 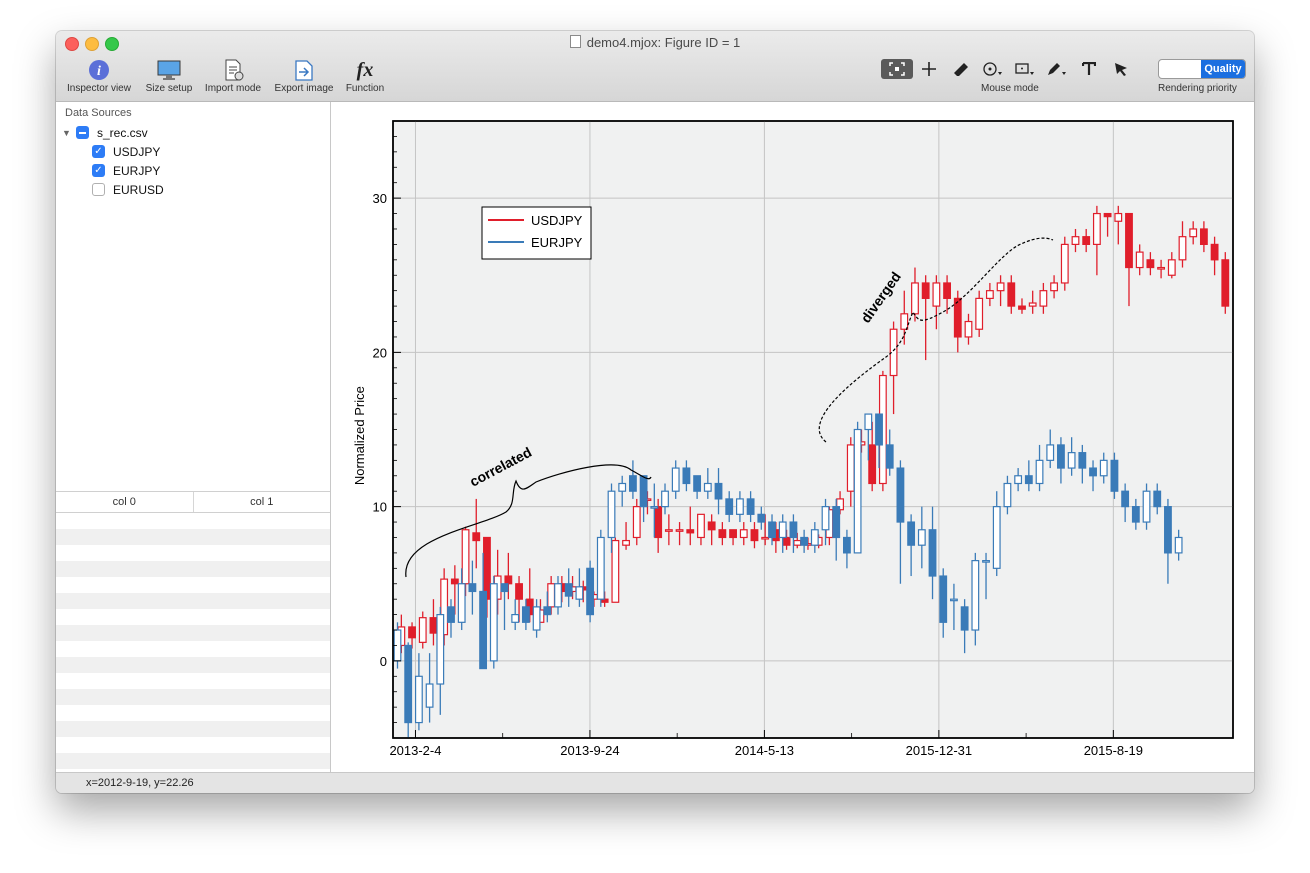 What do you see at coordinates (536, 233) in the screenshot?
I see `legend: USDJPY EURJPY` at bounding box center [536, 233].